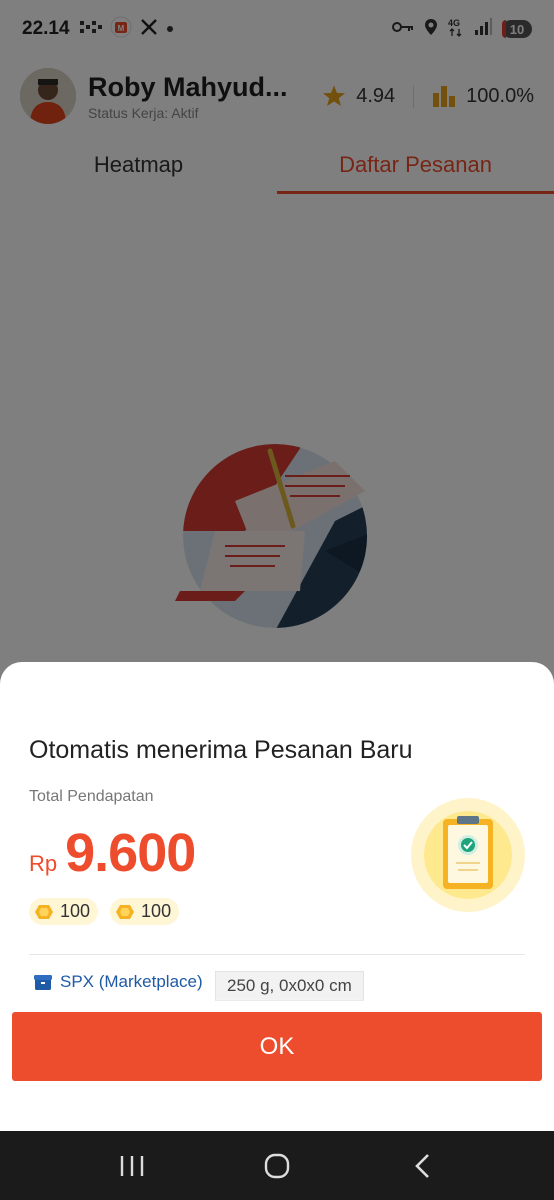 This screenshot has width=554, height=1200. What do you see at coordinates (104, 911) in the screenshot?
I see `coin-badges: 100 100` at bounding box center [104, 911].